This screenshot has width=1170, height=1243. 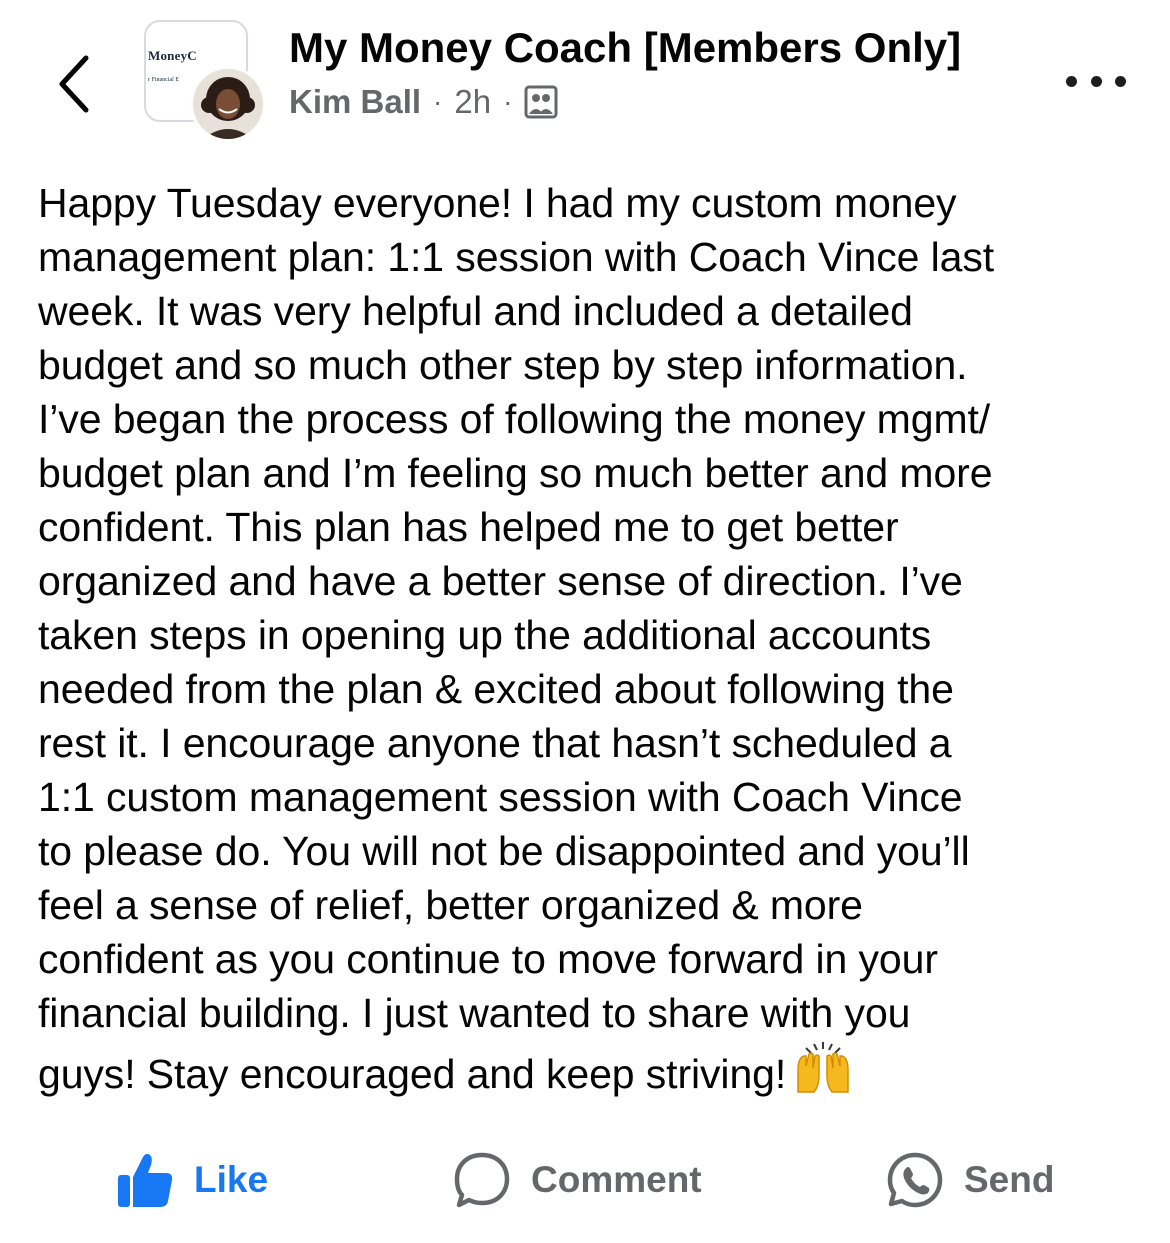 I want to click on group-thumbnail-logo-sub: r Financial E, so click(x=163, y=80).